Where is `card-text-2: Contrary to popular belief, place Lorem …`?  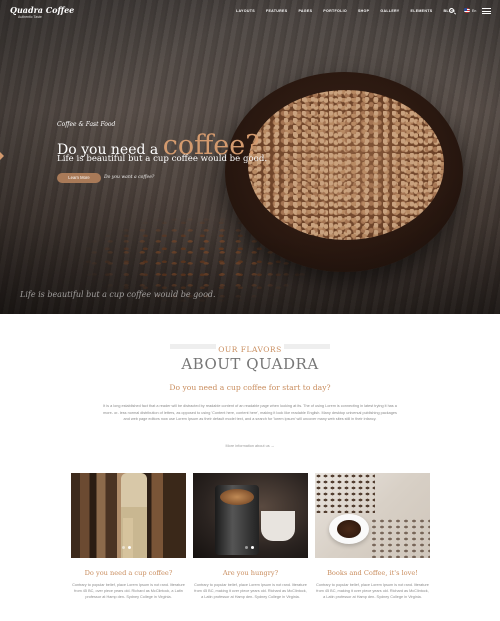
card-text-2: Contrary to popular belief, place Lorem … is located at coordinates (250, 591).